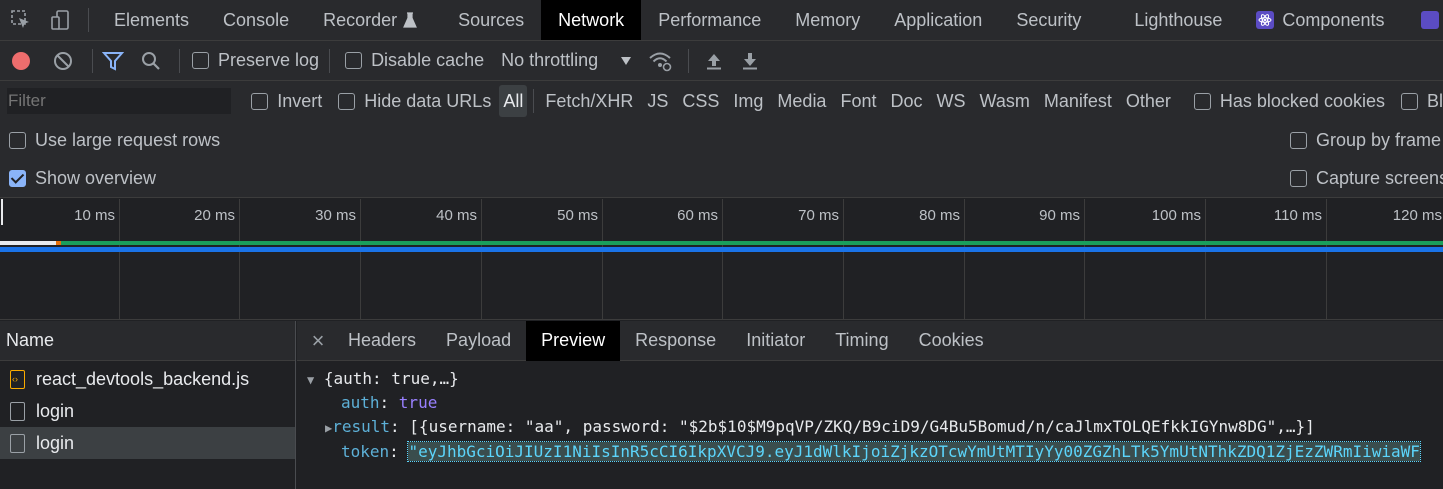 This screenshot has width=1443, height=489. What do you see at coordinates (347, 101) in the screenshot?
I see `hide-data-urls-checkbox` at bounding box center [347, 101].